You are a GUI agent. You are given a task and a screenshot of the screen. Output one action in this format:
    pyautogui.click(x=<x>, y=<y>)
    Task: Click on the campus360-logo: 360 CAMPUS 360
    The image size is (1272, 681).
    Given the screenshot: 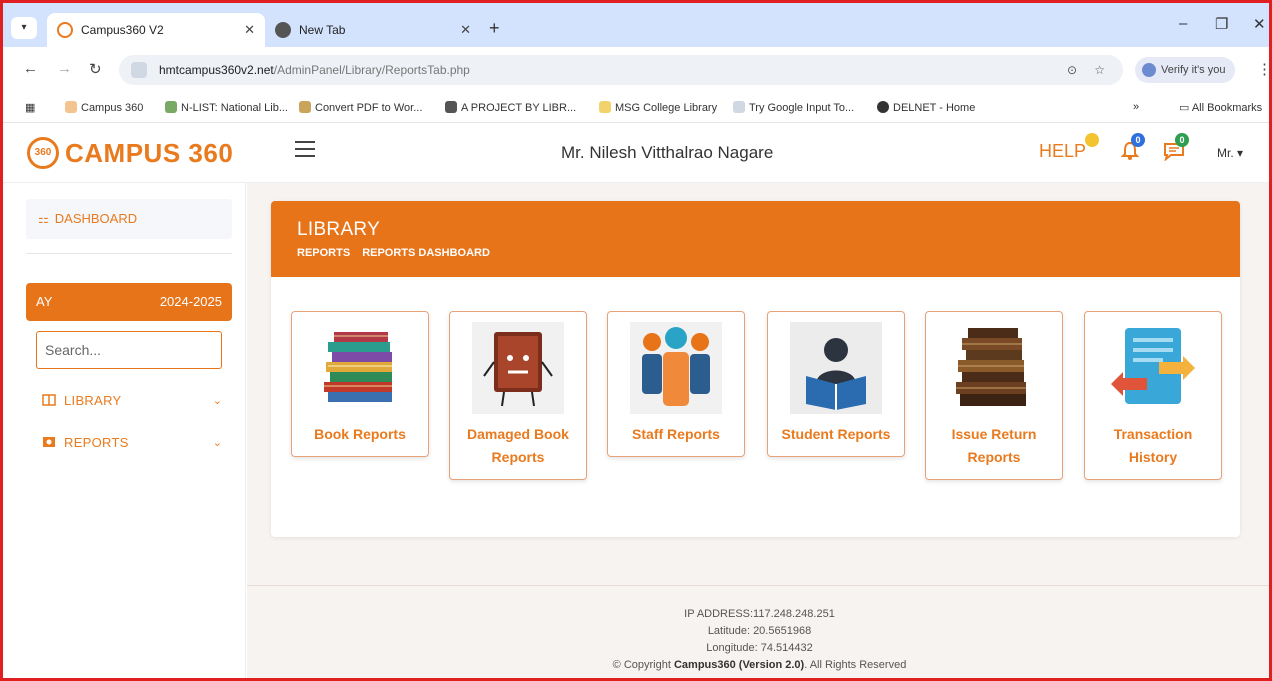 What is the action you would take?
    pyautogui.click(x=130, y=153)
    